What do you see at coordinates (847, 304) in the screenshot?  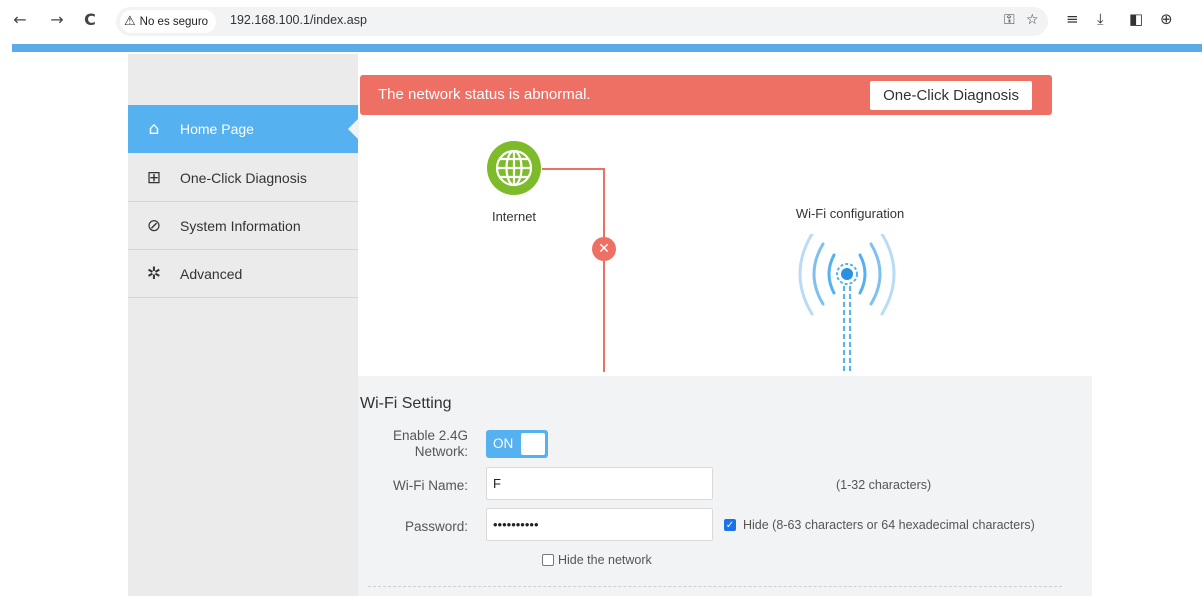 I see `wifi-signal-icon` at bounding box center [847, 304].